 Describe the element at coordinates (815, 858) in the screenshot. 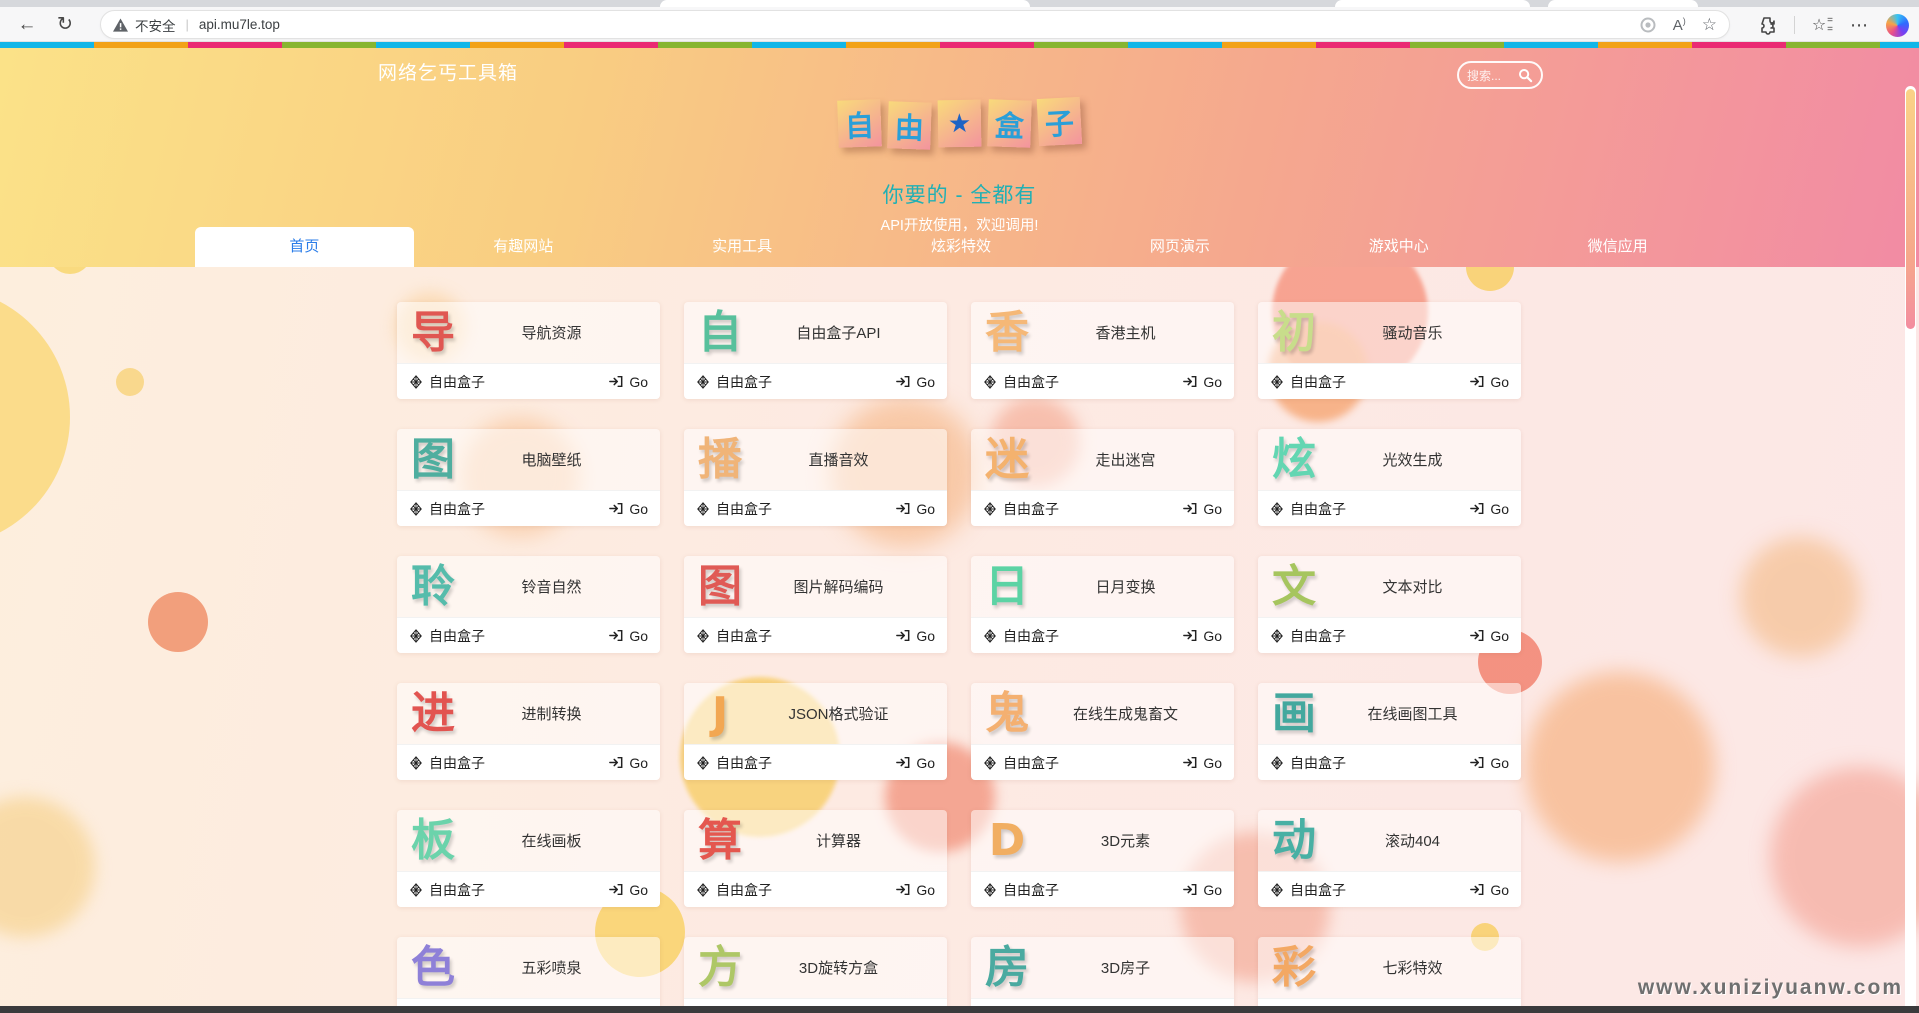

I see `tool-card: 算 计算器 自由盒子 Go` at that location.